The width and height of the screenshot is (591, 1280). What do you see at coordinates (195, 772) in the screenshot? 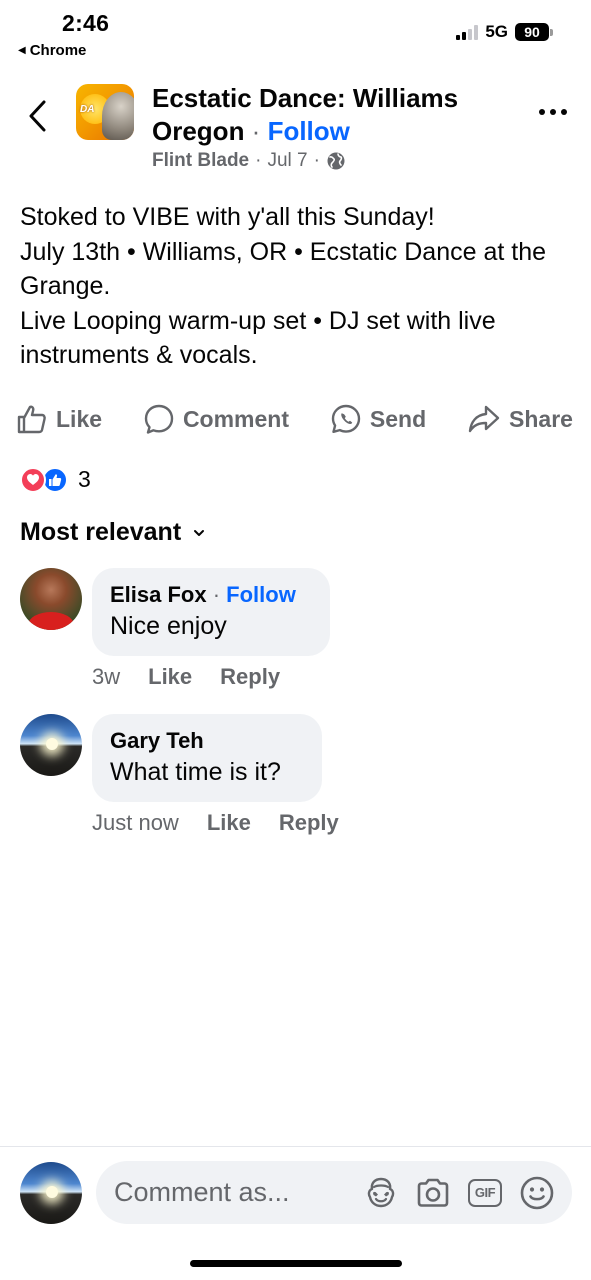
I see `comment-text: What time is it?` at bounding box center [195, 772].